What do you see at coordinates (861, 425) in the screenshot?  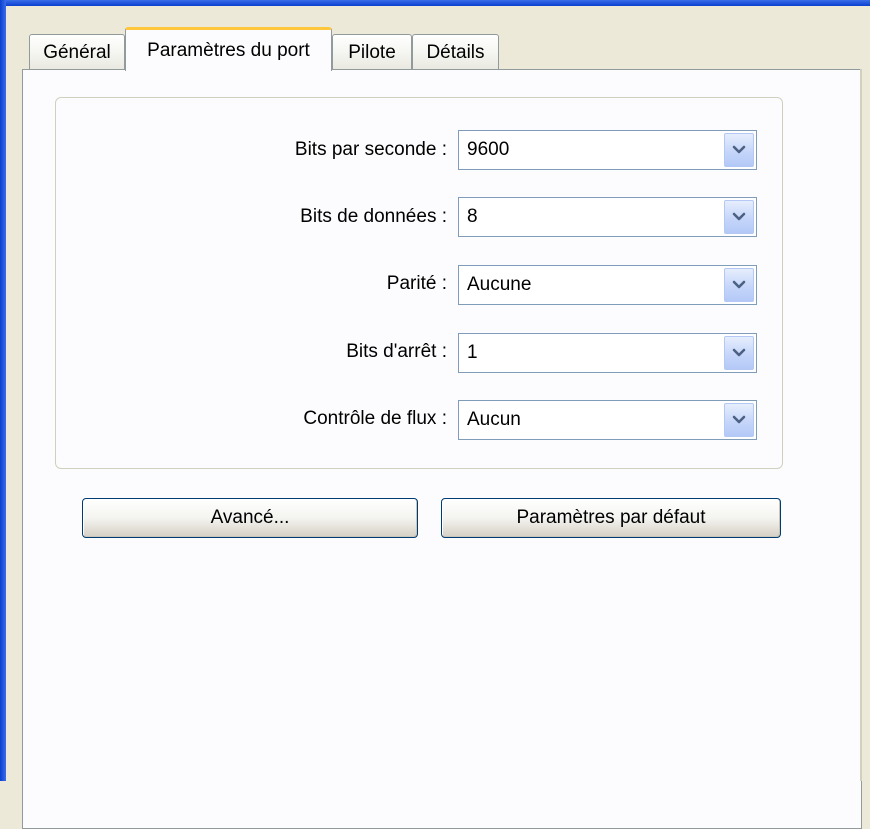 I see `tab-page-shadow` at bounding box center [861, 425].